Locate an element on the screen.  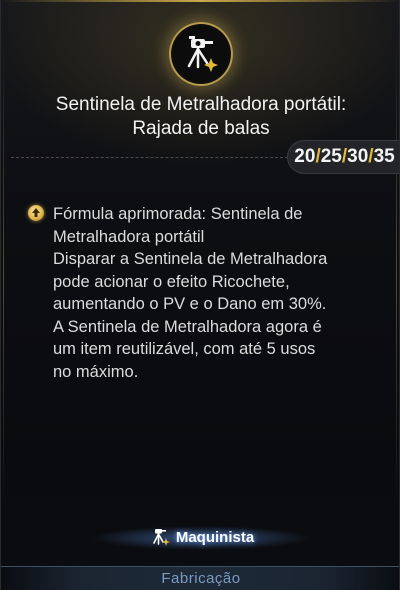
description-line: aumentando o PV e o Dano em 30%. is located at coordinates (190, 304).